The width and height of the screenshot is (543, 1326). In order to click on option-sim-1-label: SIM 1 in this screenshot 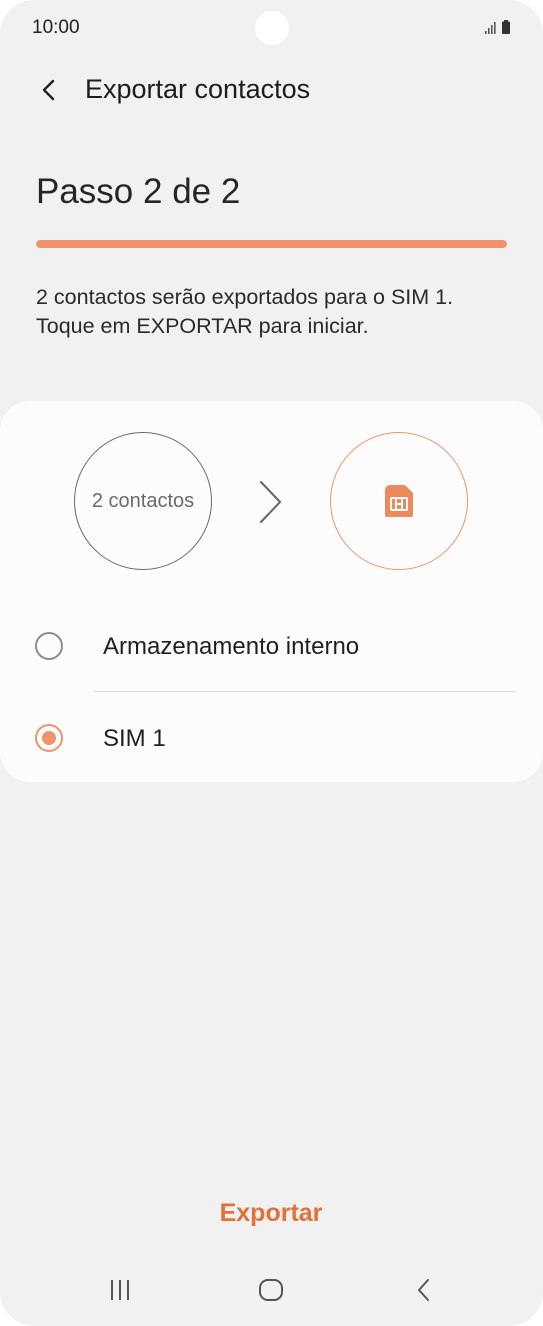, I will do `click(134, 738)`.